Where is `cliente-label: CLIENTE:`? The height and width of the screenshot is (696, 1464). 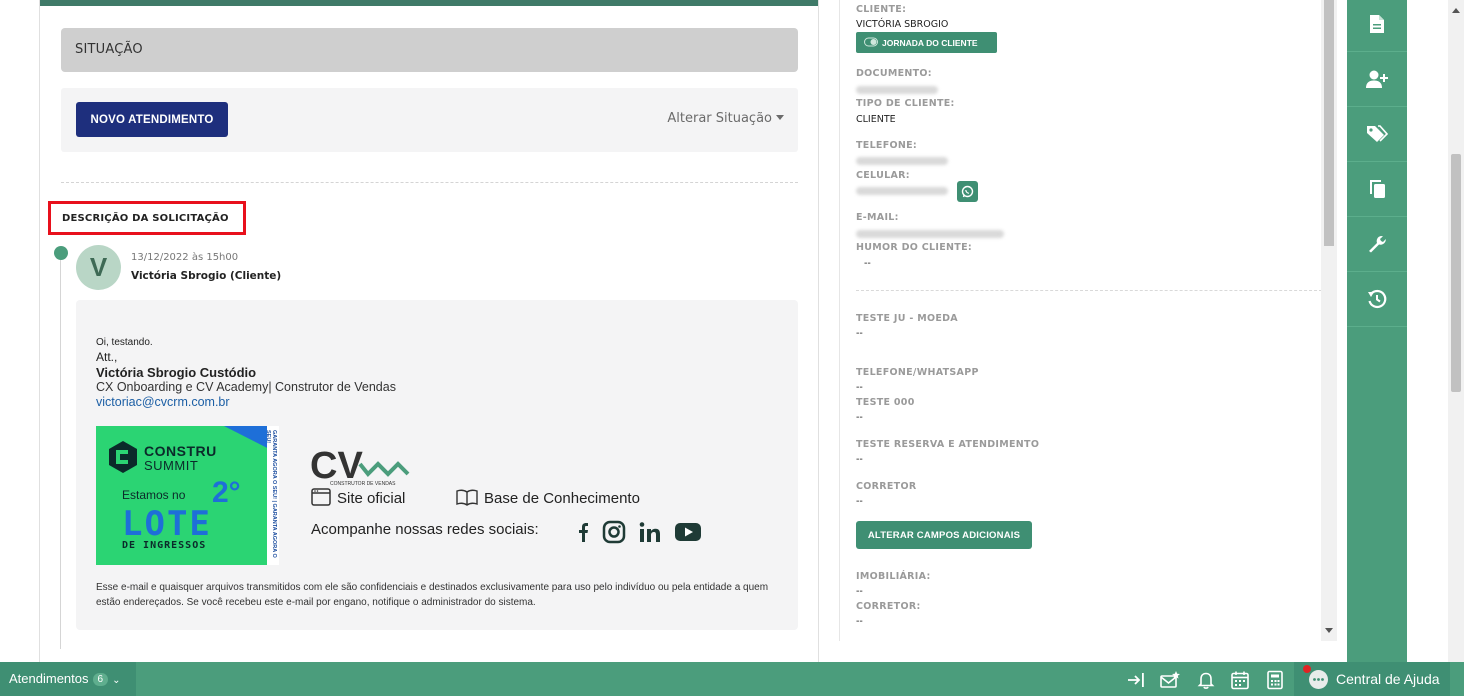 cliente-label: CLIENTE: is located at coordinates (881, 9).